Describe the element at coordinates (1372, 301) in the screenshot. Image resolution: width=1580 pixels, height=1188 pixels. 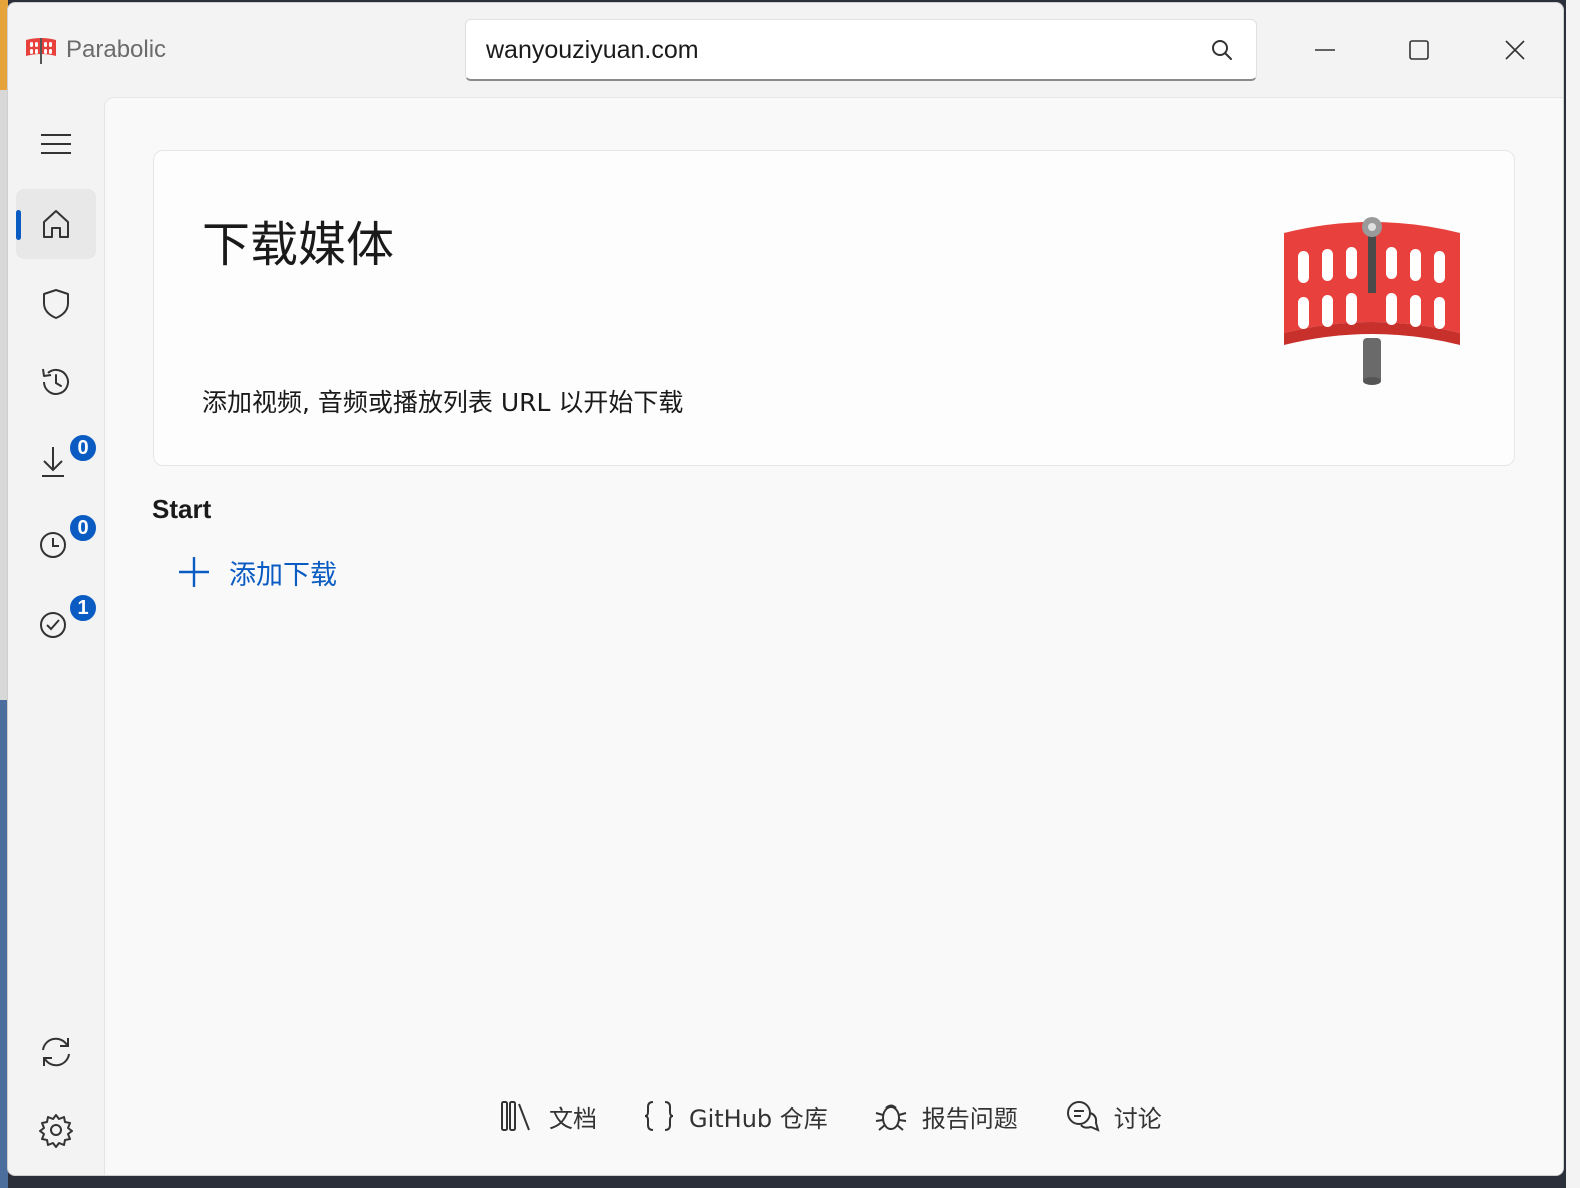
I see `parabolic-logo-icon` at that location.